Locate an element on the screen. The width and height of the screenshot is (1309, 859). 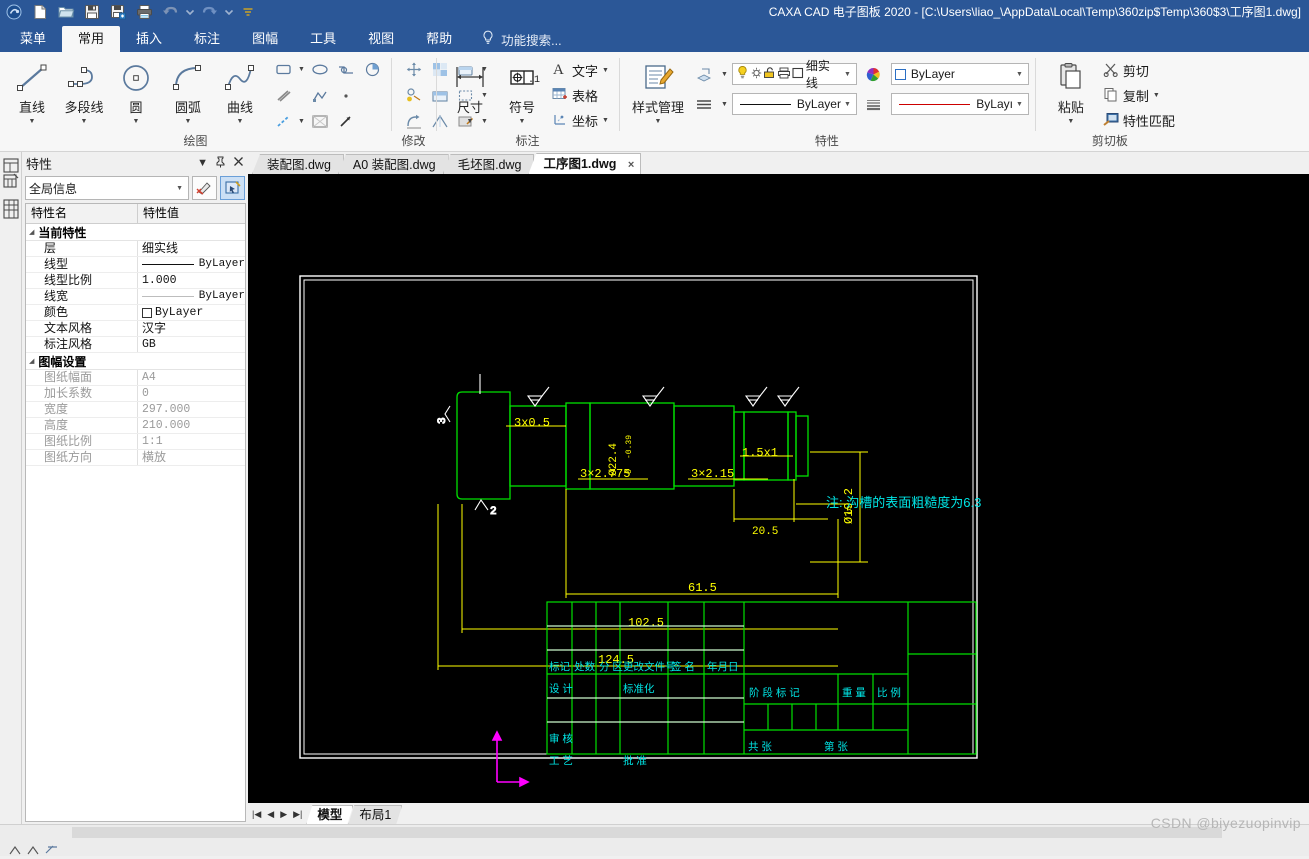
ribbon-tab-tools: 工具 is located at coordinates (323, 39).